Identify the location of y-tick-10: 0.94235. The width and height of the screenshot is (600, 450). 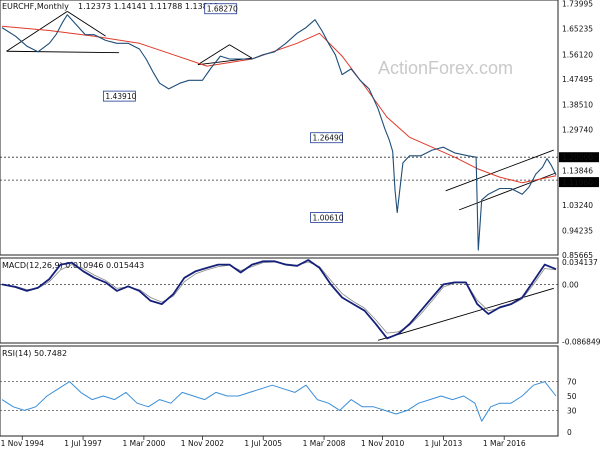
(577, 231).